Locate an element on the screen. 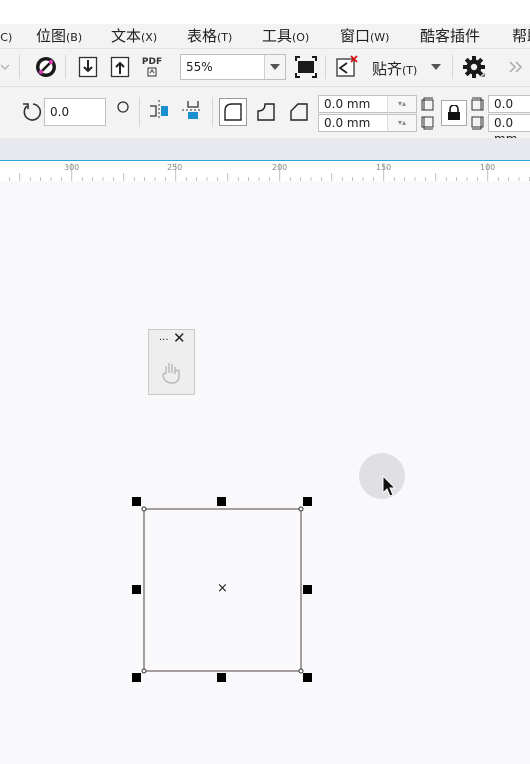 The image size is (530, 764). corner-radius-y-input: 0.0 mm ▾▴ is located at coordinates (367, 123).